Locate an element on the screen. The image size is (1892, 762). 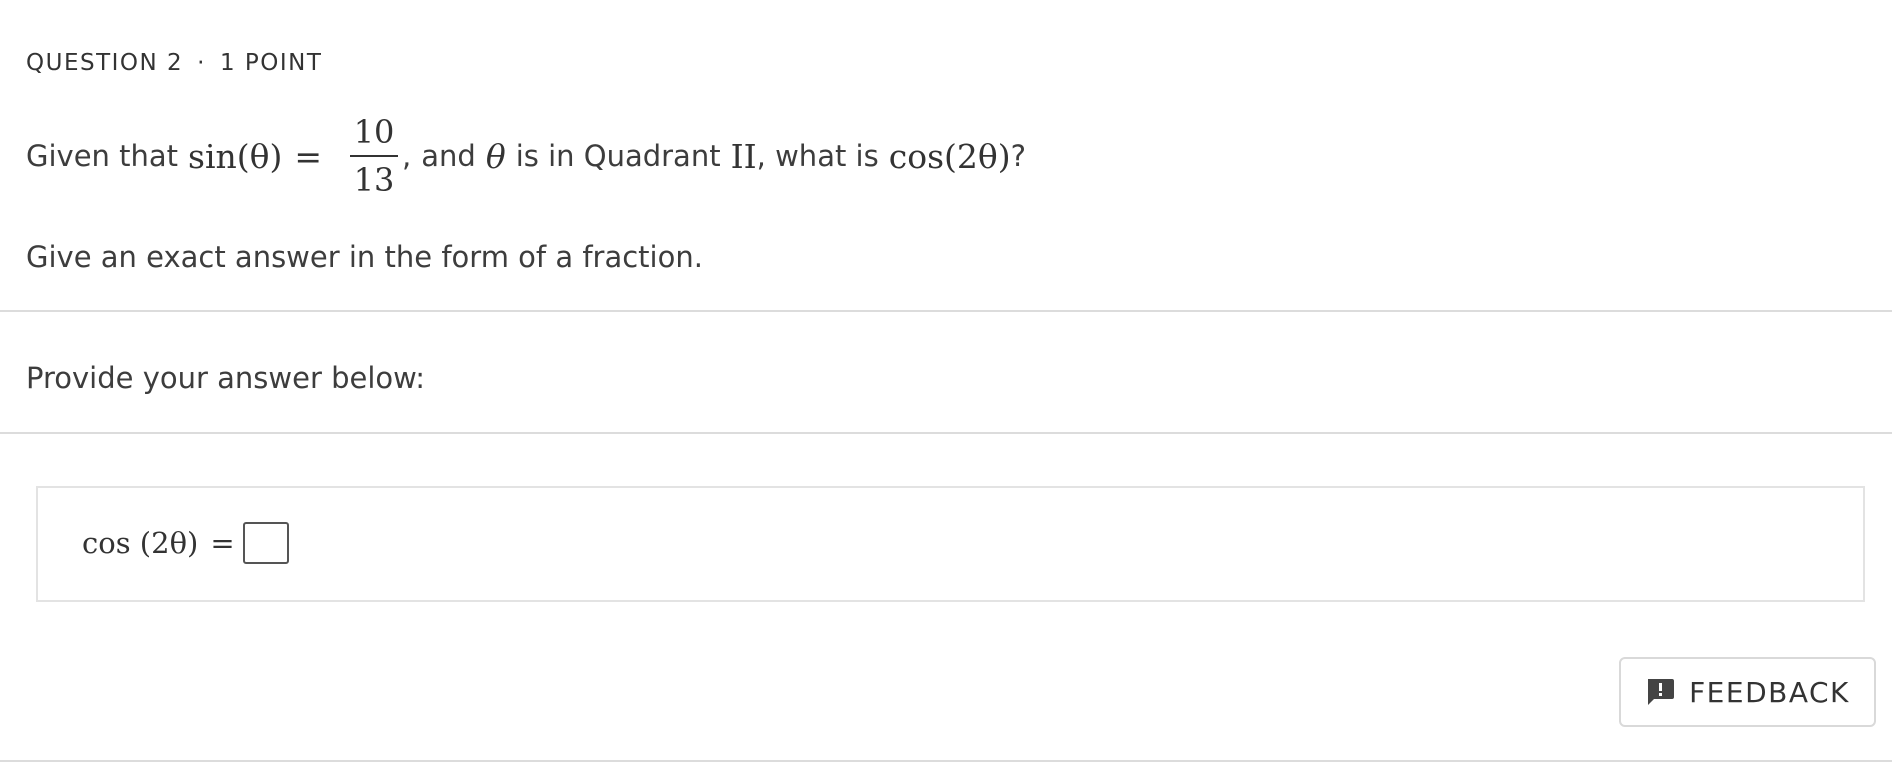
prompt-question-mark: ? is located at coordinates (1018, 156).